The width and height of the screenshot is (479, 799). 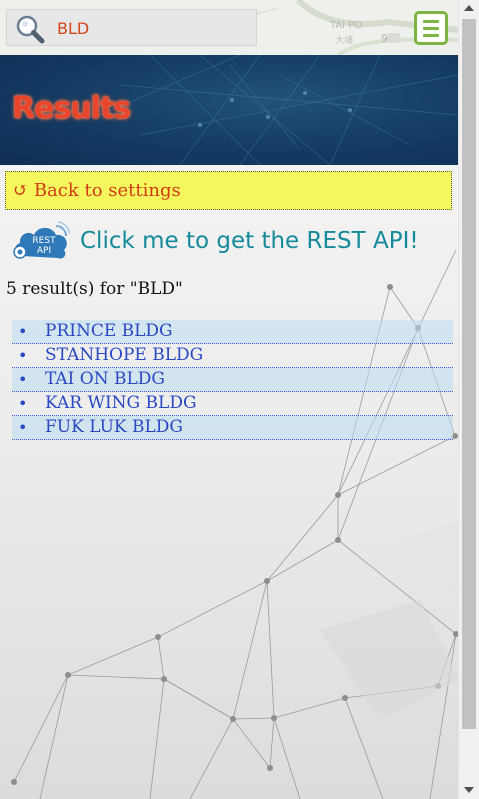 I want to click on result-summary: 5 result(s) for "BLD", so click(x=94, y=289).